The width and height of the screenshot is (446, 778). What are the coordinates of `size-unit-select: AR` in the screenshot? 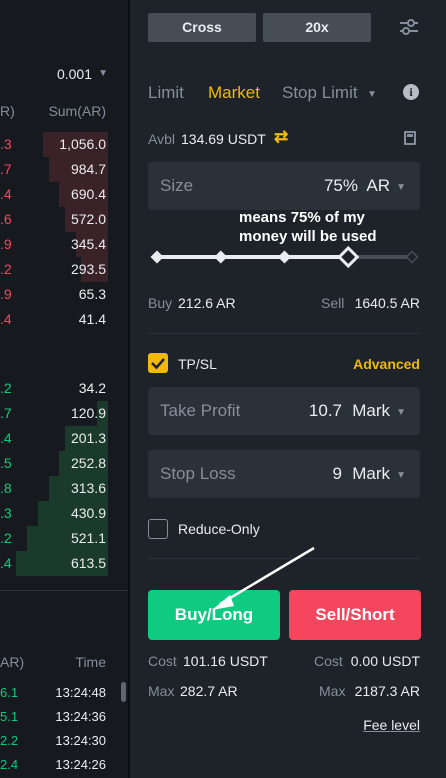 It's located at (378, 186).